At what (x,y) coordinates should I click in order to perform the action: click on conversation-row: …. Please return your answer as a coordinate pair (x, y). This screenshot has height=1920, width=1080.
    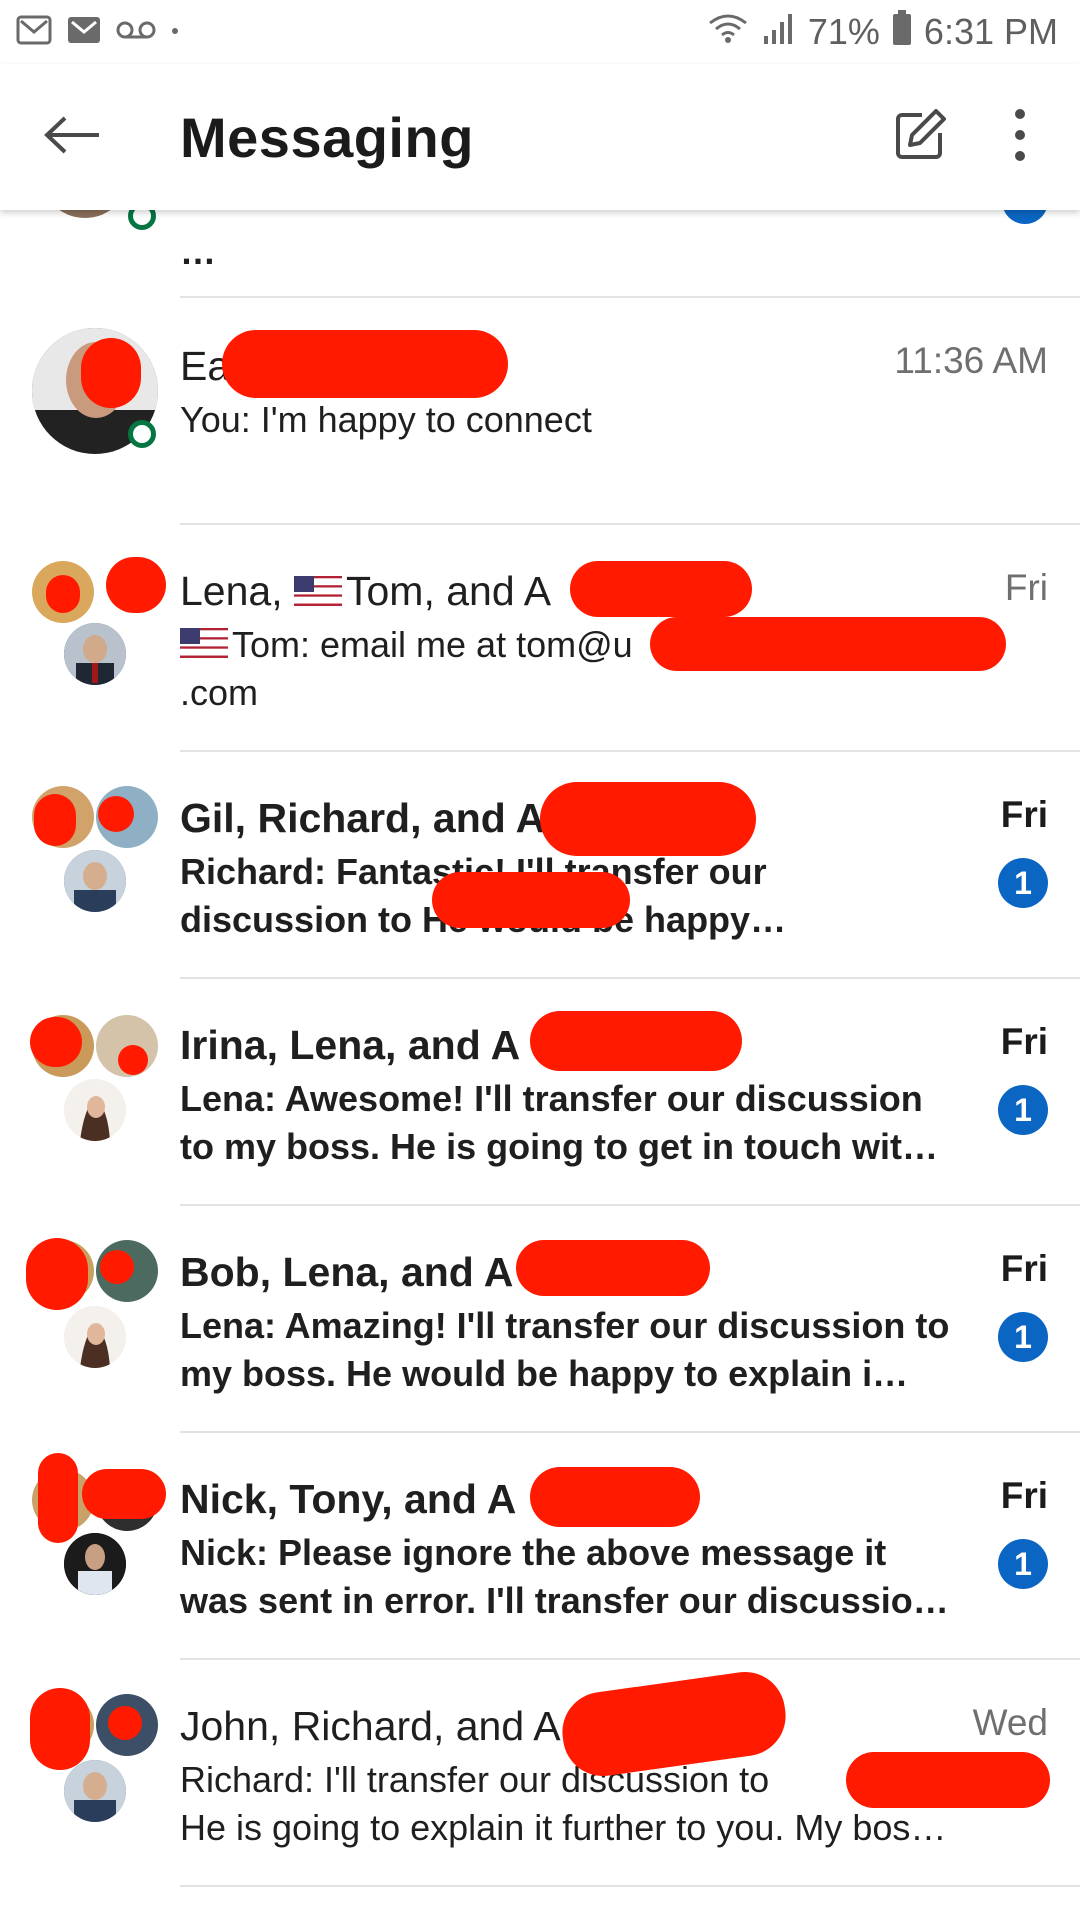
    Looking at the image, I should click on (540, 254).